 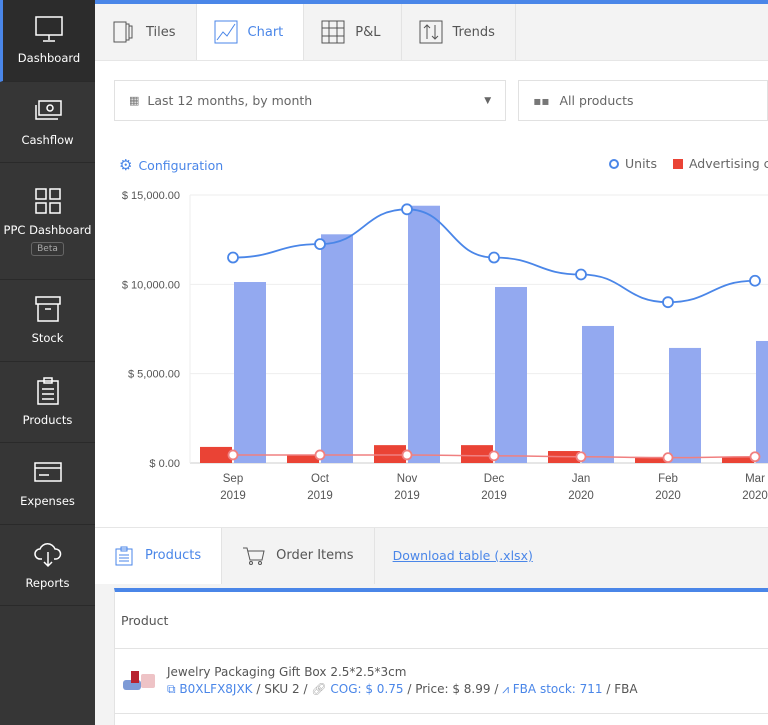 I want to click on view-tabs: Tiles Chart P&L Trends, so click(x=431, y=32).